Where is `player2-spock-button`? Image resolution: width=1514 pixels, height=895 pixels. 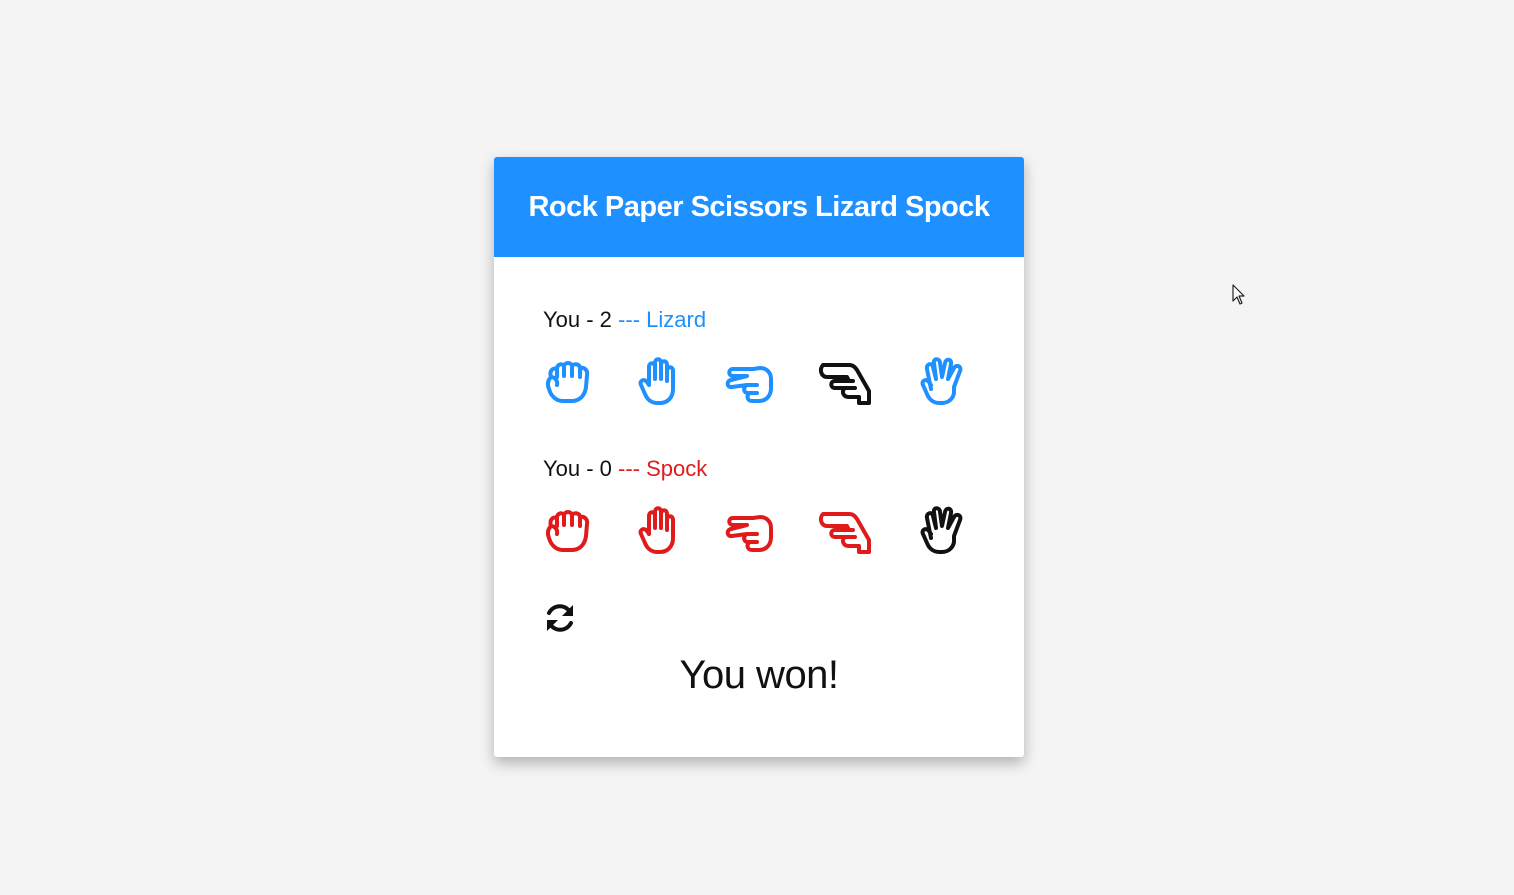
player2-spock-button is located at coordinates (942, 531).